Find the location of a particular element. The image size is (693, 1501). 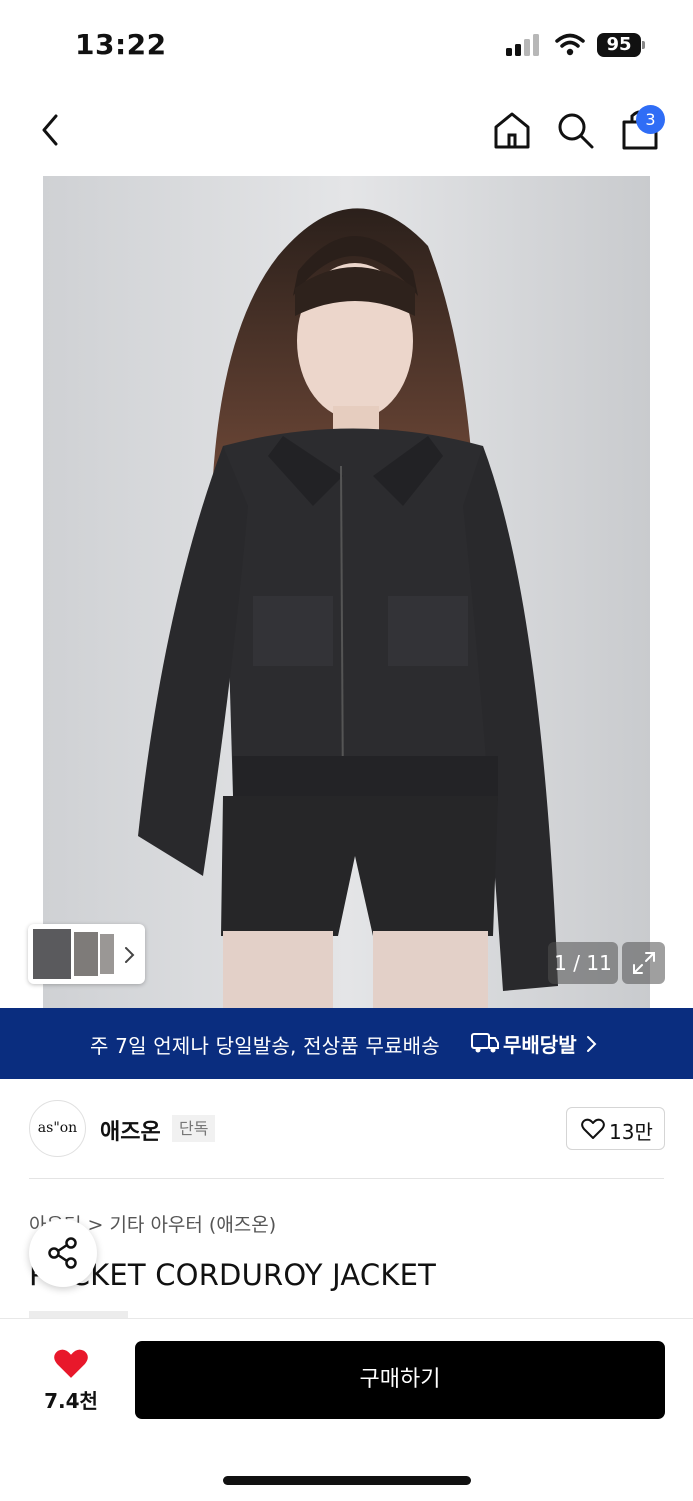

home-indicator is located at coordinates (347, 1480).